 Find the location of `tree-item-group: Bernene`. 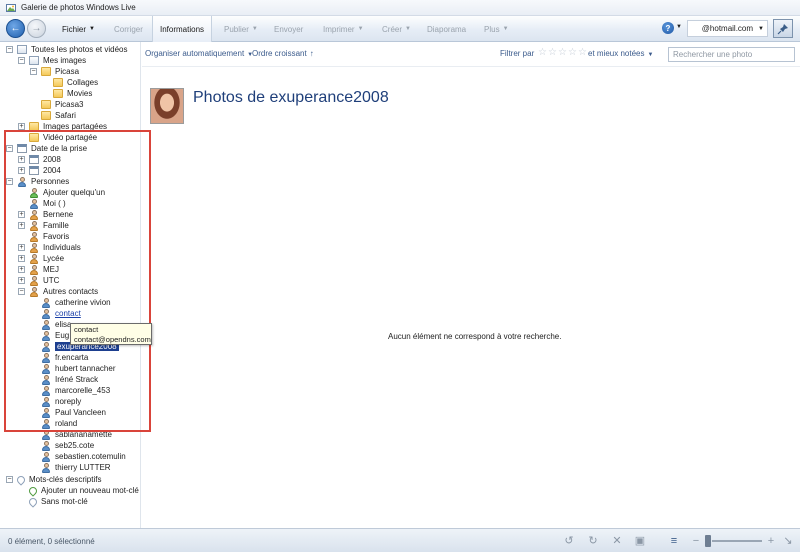

tree-item-group: Bernene is located at coordinates (51, 214).